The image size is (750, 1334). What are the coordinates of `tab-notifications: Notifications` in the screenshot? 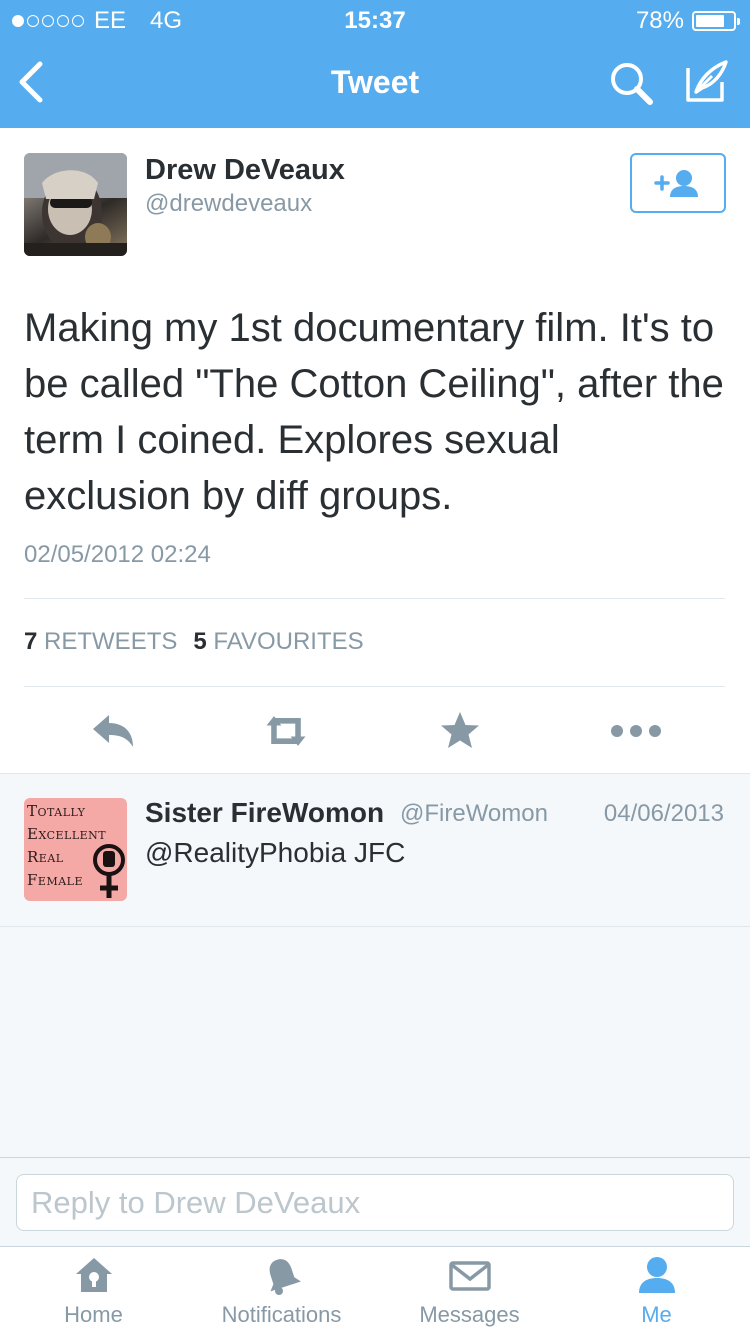 It's located at (281, 1290).